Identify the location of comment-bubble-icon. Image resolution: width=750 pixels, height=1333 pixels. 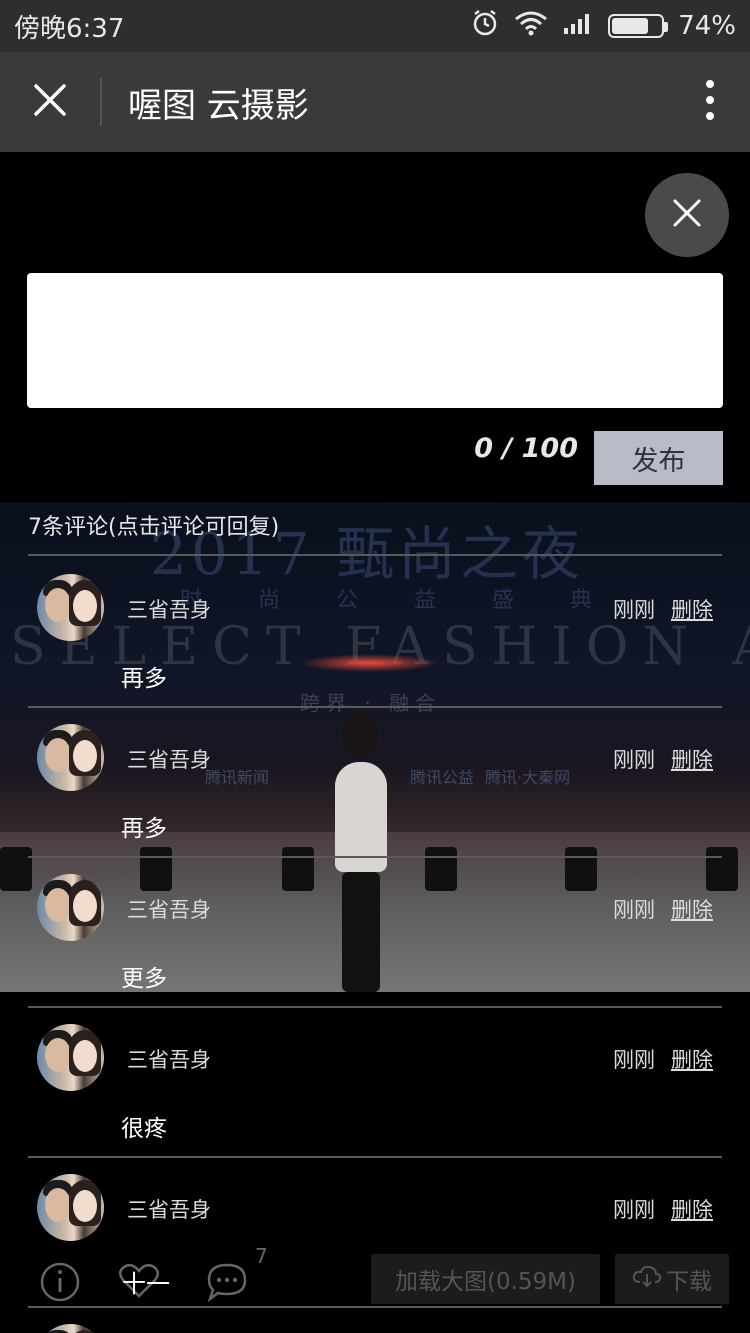
(227, 1284).